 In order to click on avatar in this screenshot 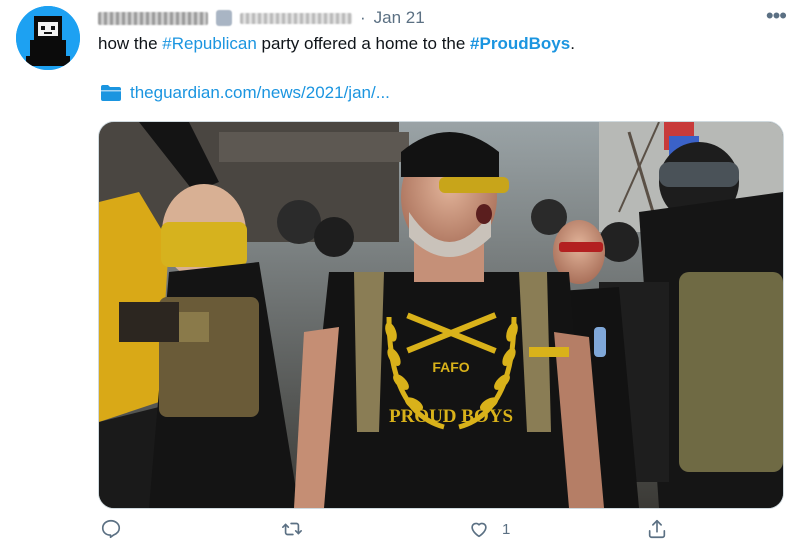, I will do `click(48, 38)`.